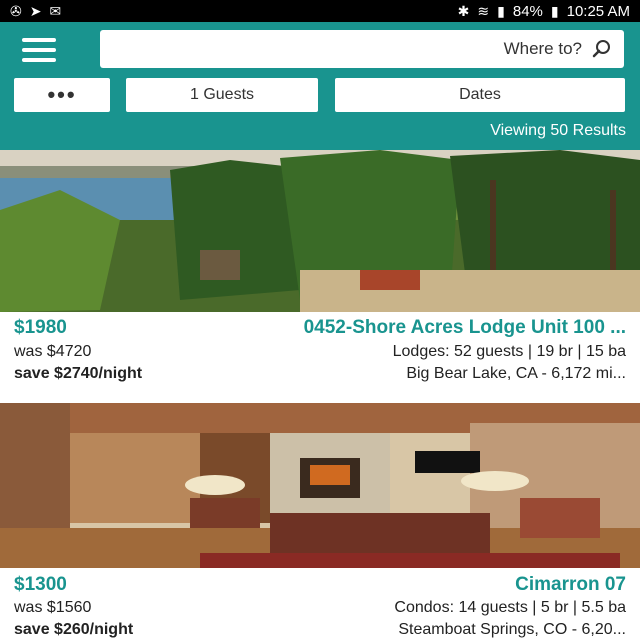 This screenshot has width=640, height=640. Describe the element at coordinates (480, 95) in the screenshot. I see `dates-button: Dates` at that location.